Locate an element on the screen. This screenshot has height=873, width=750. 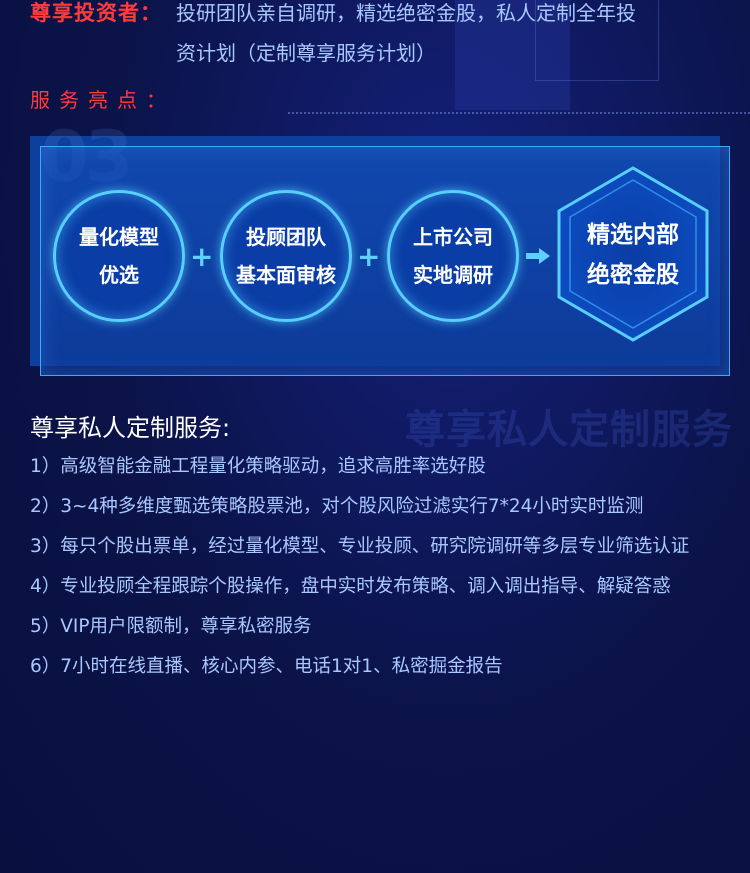
services-watermark: 尊享私人定制服务 is located at coordinates (569, 430).